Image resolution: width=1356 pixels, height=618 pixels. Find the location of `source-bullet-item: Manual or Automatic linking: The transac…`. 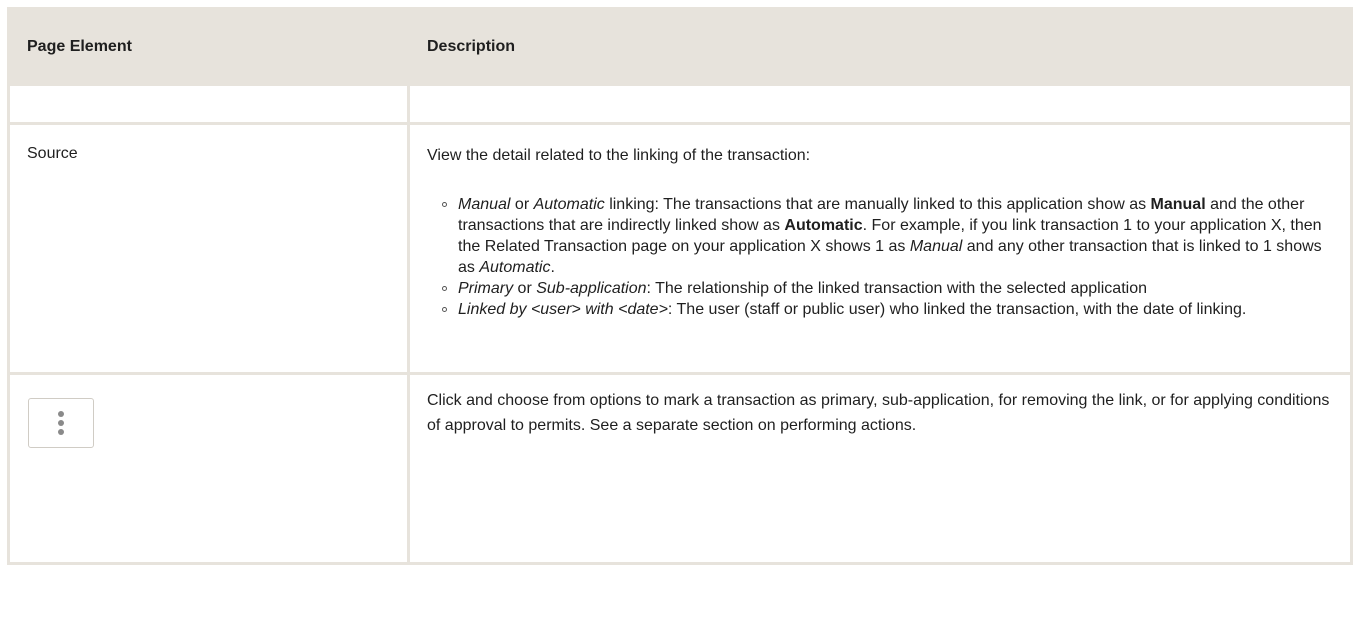

source-bullet-item: Manual or Automatic linking: The transac… is located at coordinates (890, 236).